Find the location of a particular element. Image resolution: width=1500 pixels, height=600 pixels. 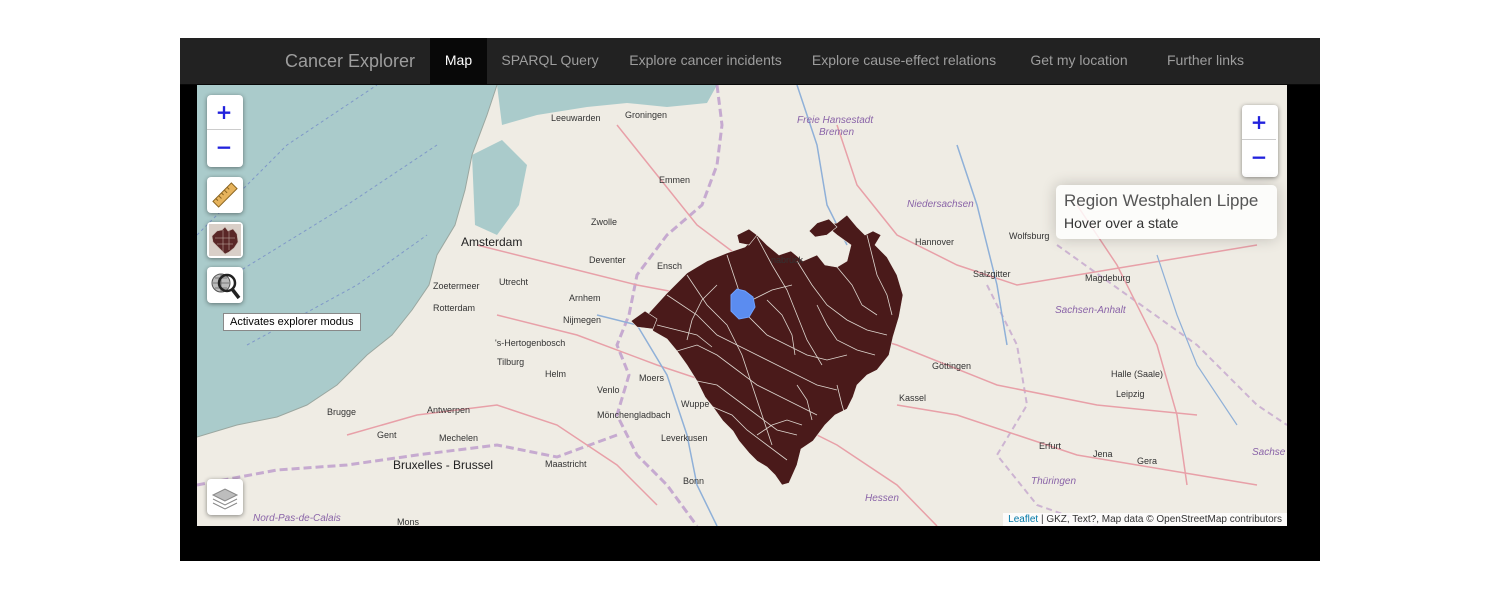

nav-sparql-query: SPARQL Query is located at coordinates (550, 61).